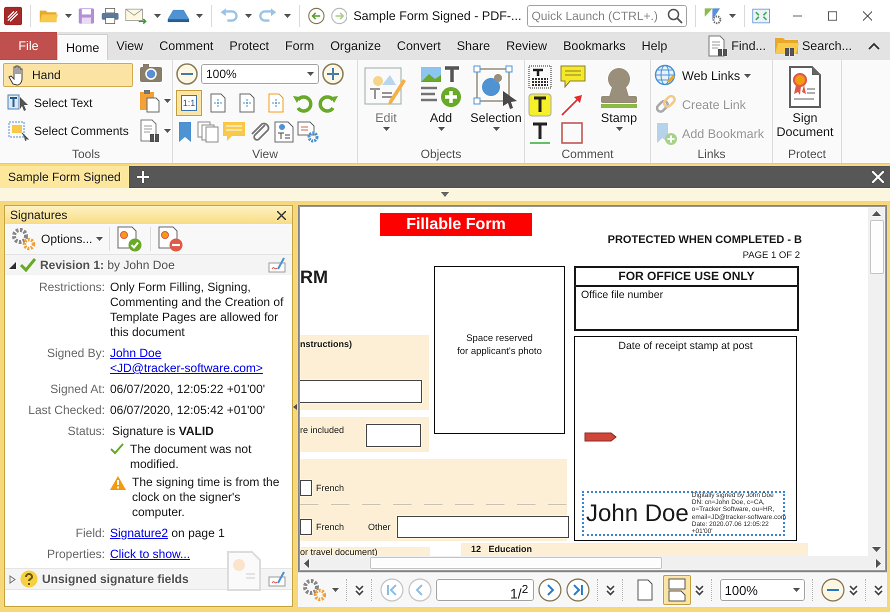 This screenshot has width=890, height=612. I want to click on document-tab: Sample Form Signed, so click(64, 177).